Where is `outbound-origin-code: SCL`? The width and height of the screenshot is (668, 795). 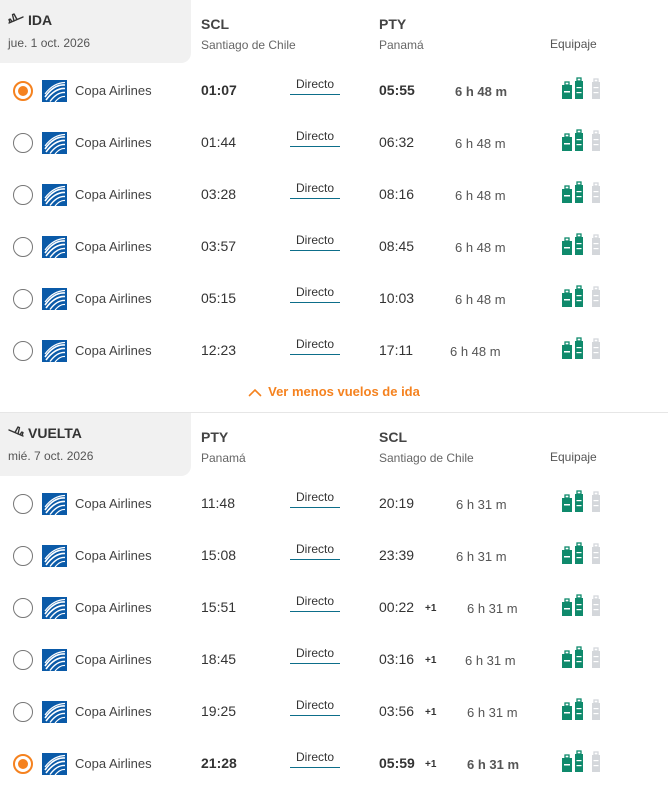
outbound-origin-code: SCL is located at coordinates (215, 24).